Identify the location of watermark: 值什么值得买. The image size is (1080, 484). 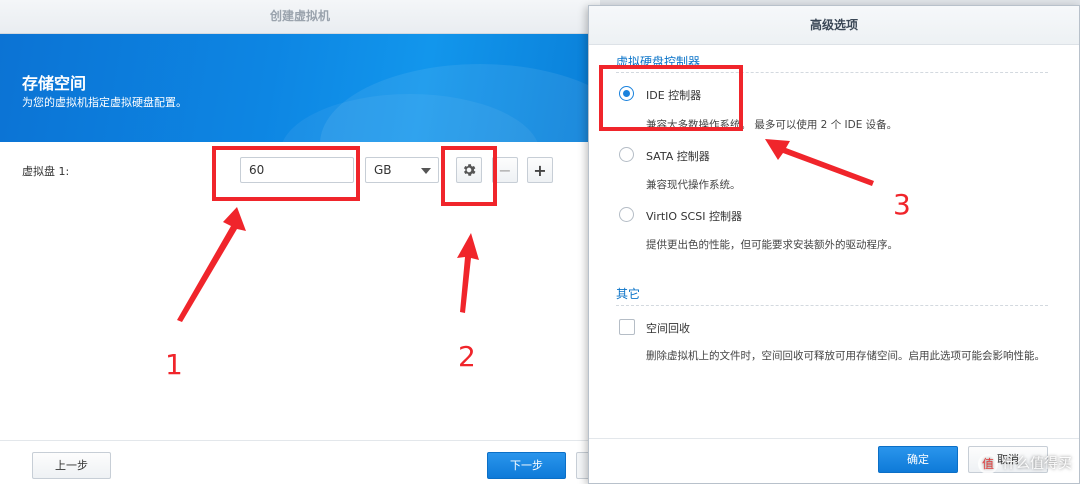
(1025, 463).